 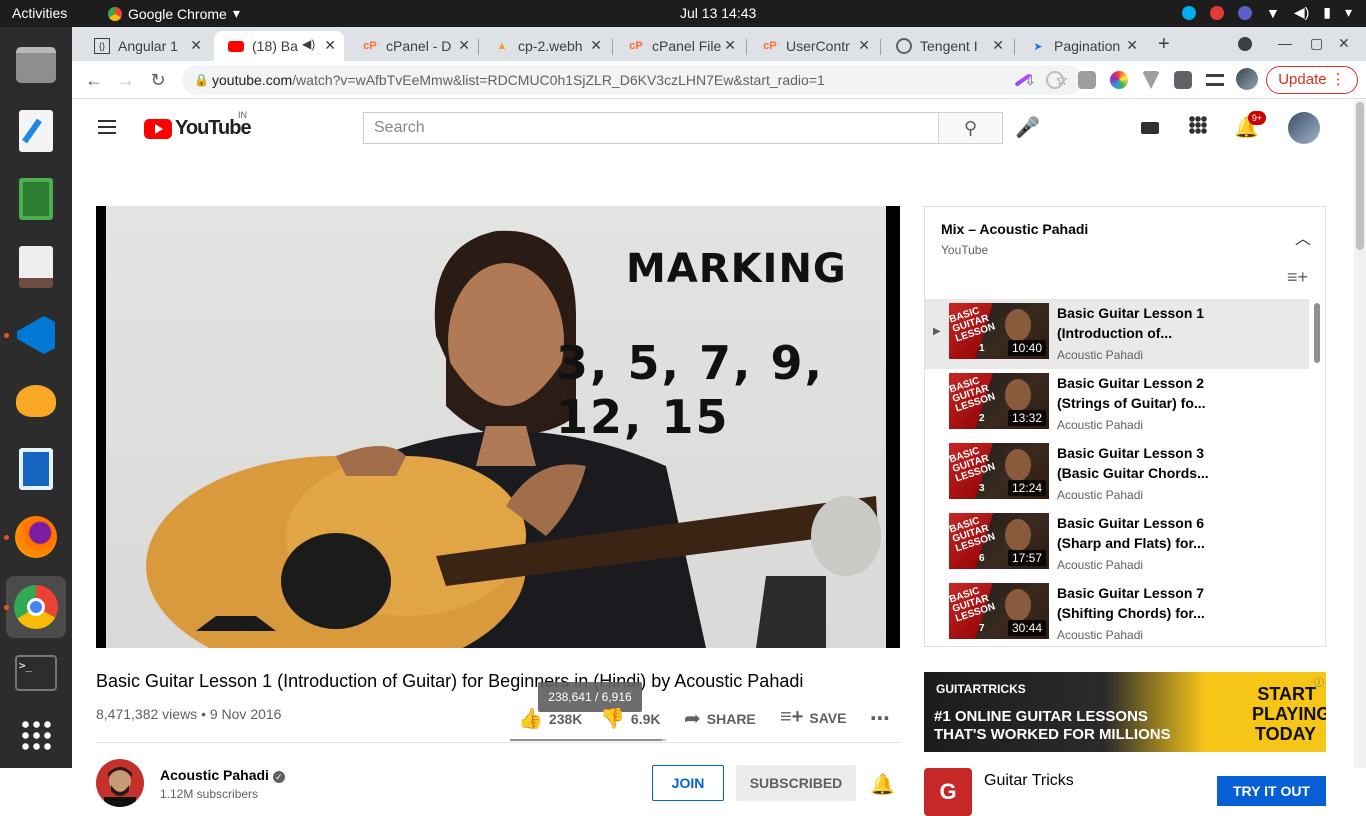 I want to click on advertiser-name: Guitar Tricks, so click(x=1029, y=781).